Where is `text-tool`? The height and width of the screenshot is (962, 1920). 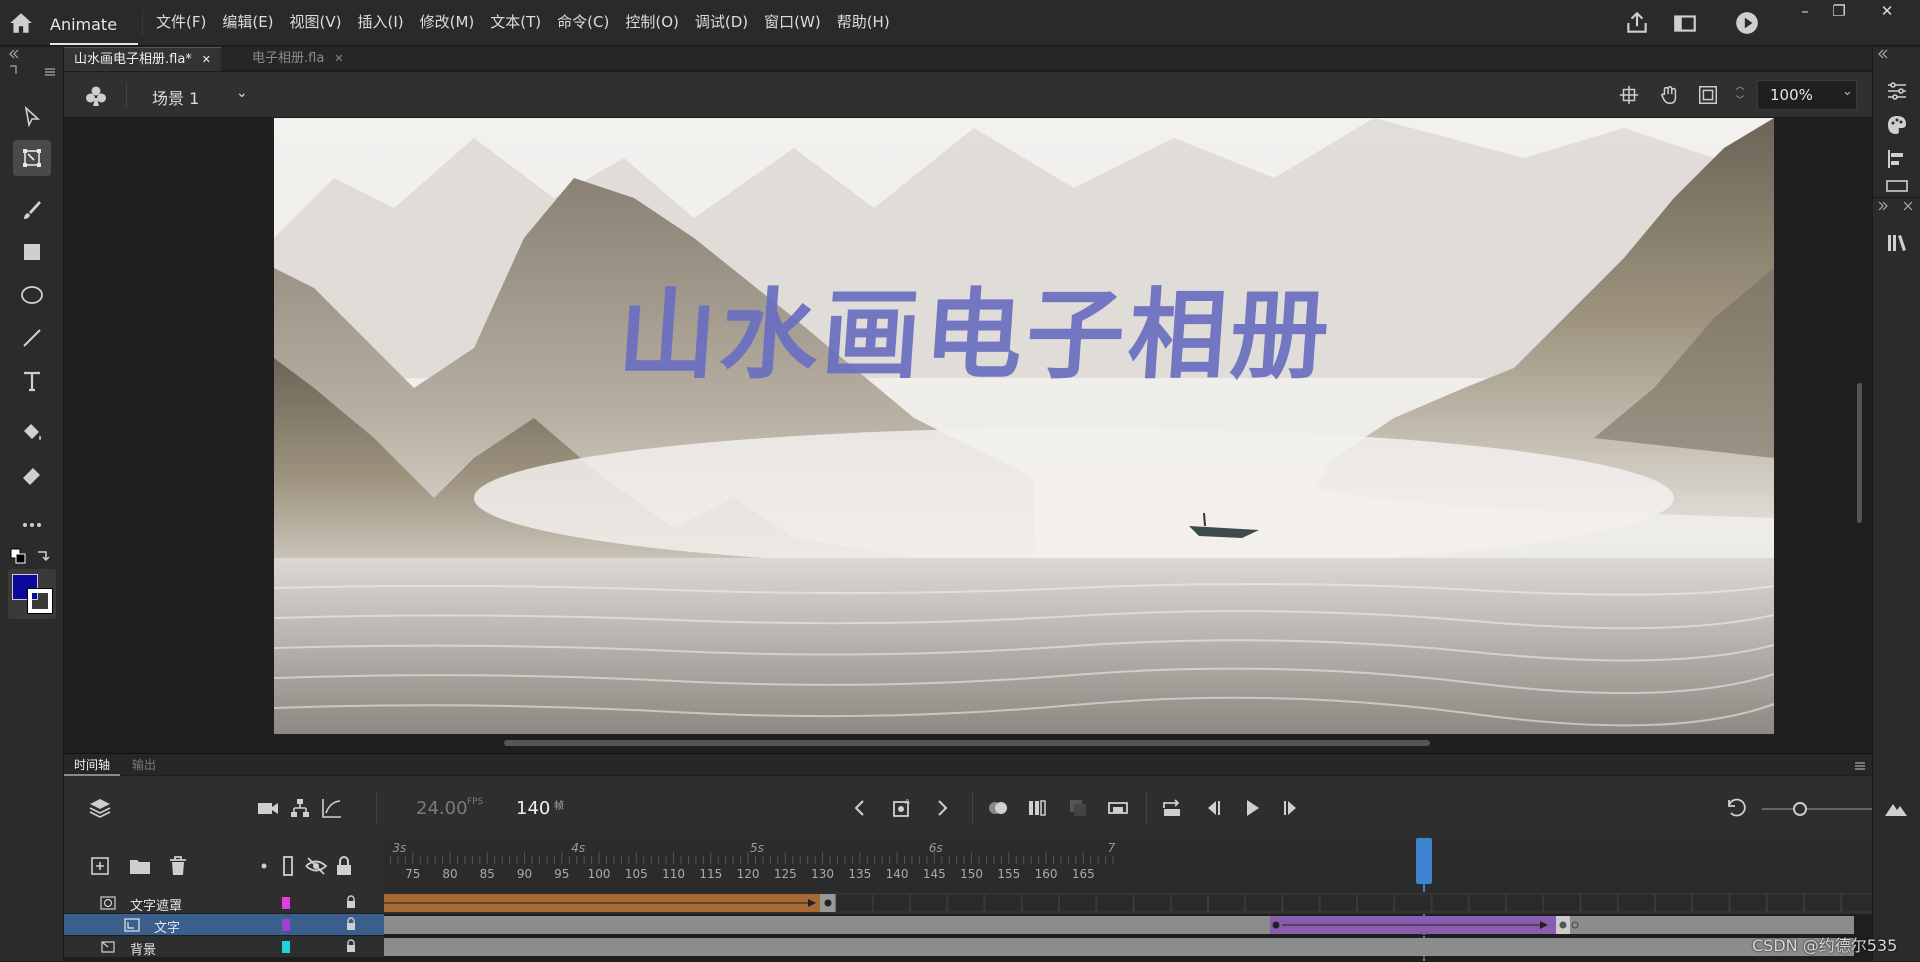 text-tool is located at coordinates (32, 381).